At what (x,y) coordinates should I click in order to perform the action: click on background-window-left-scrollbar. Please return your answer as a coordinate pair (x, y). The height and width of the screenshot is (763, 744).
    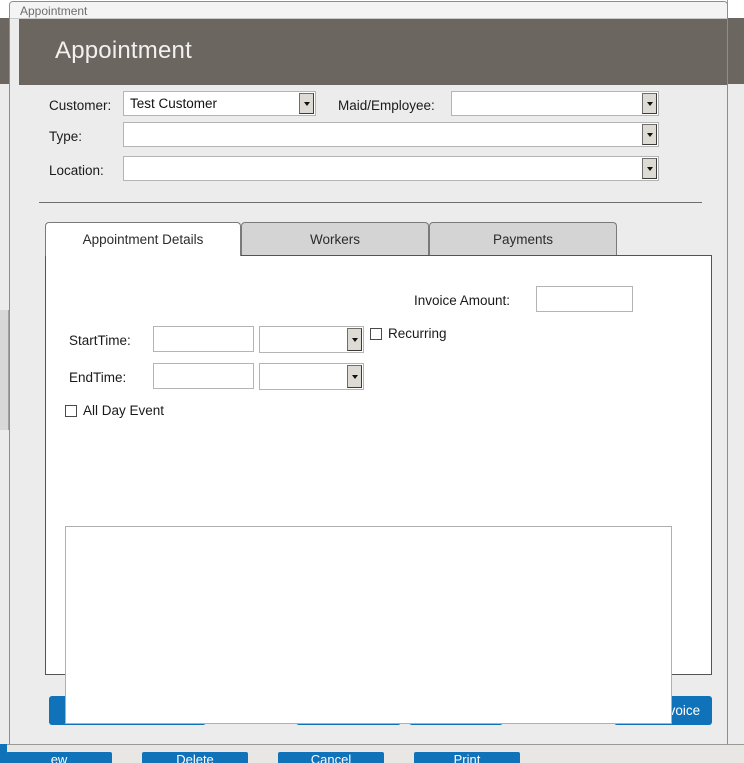
    Looking at the image, I should click on (4, 370).